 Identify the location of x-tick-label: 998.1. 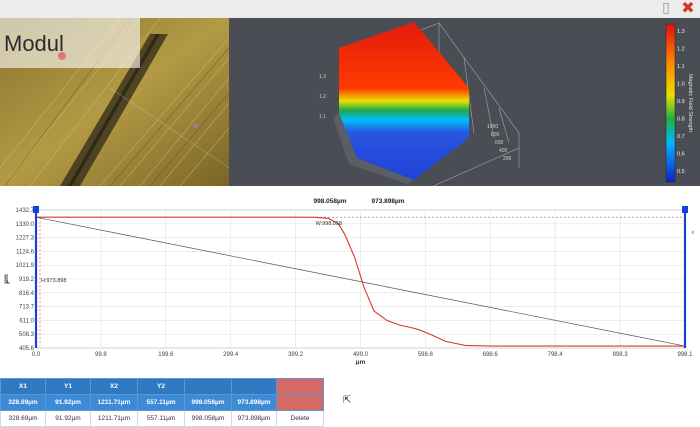
(685, 355).